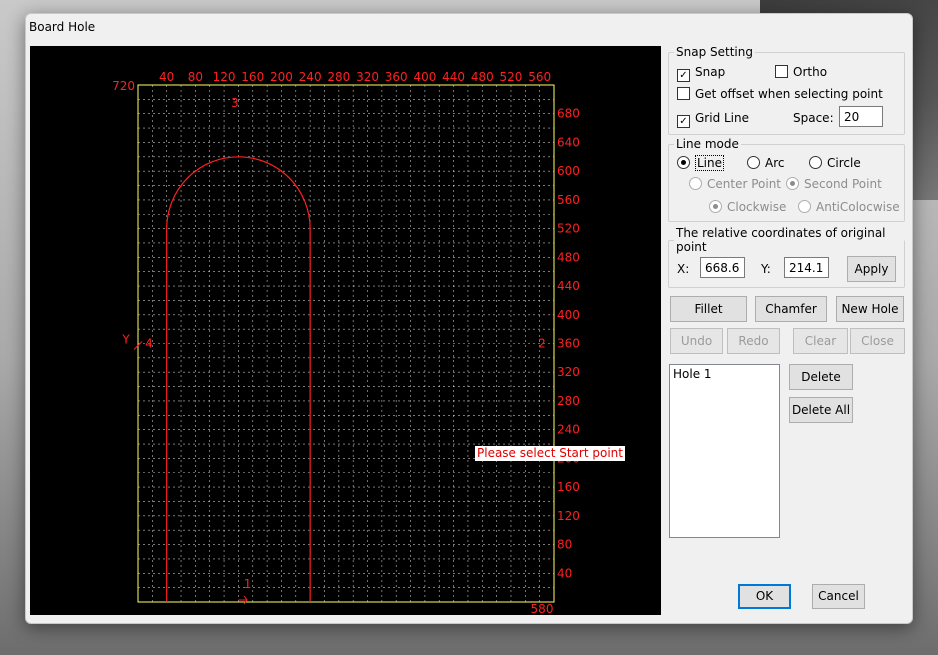 The width and height of the screenshot is (938, 655). Describe the element at coordinates (707, 144) in the screenshot. I see `line-mode-legend: Line mode` at that location.